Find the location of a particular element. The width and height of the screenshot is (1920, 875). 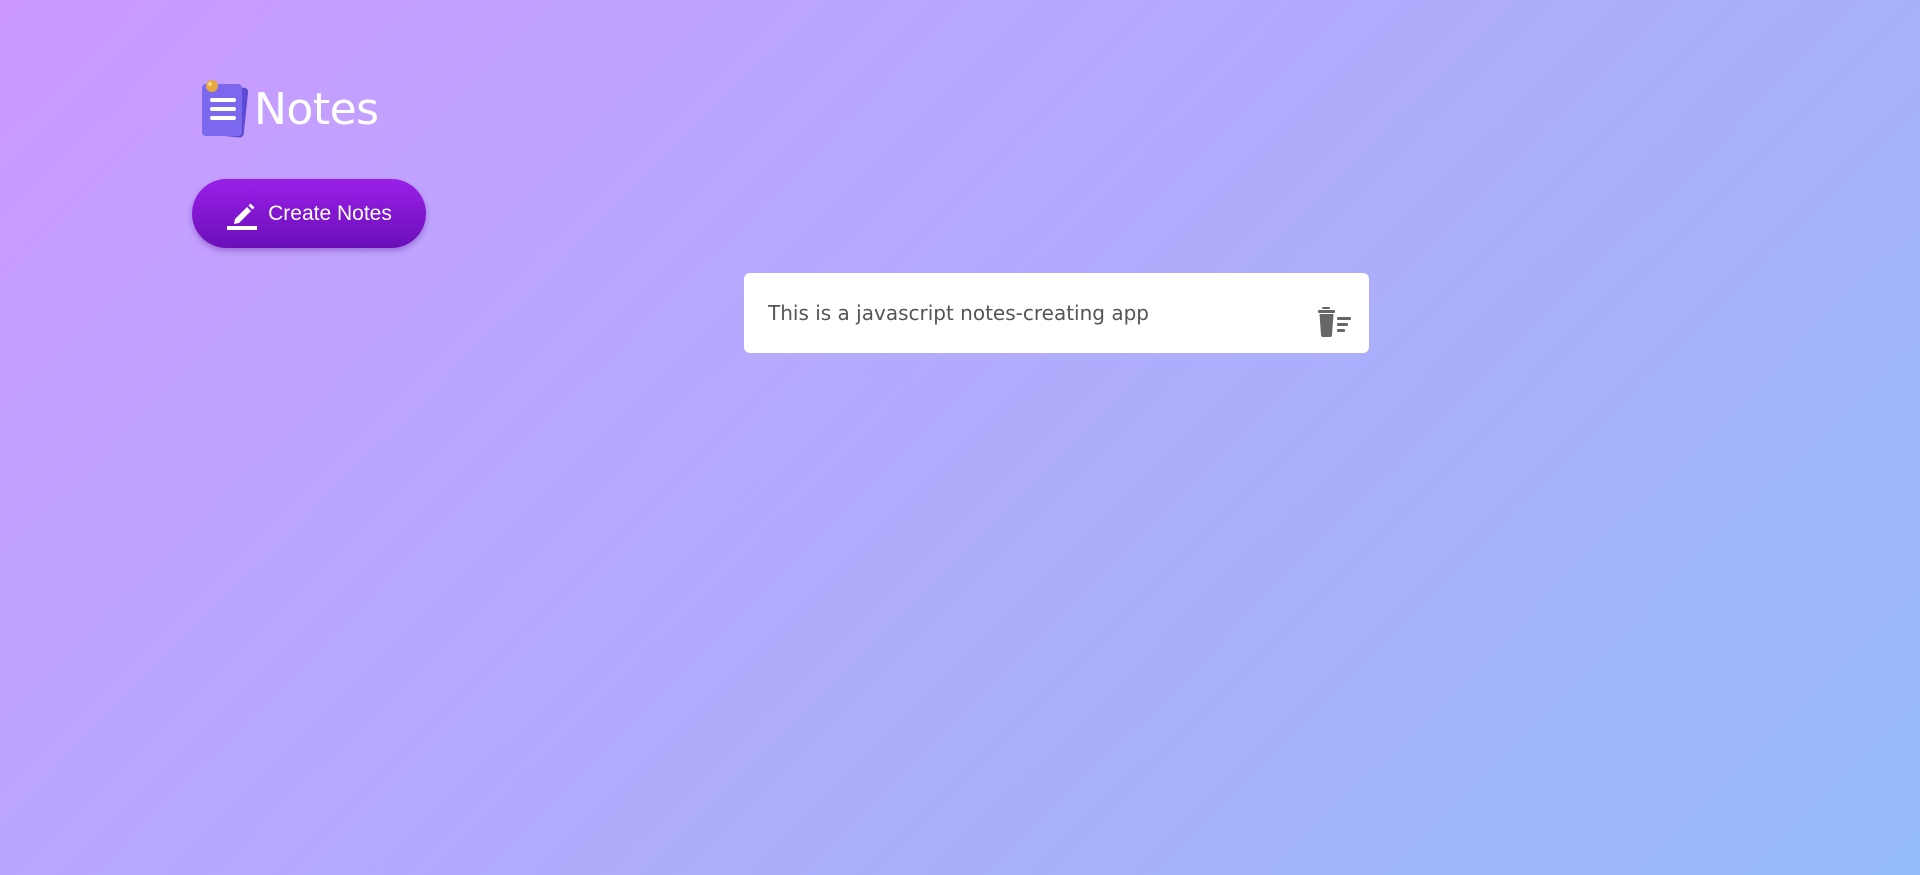

notes-logo-icon is located at coordinates (225, 109).